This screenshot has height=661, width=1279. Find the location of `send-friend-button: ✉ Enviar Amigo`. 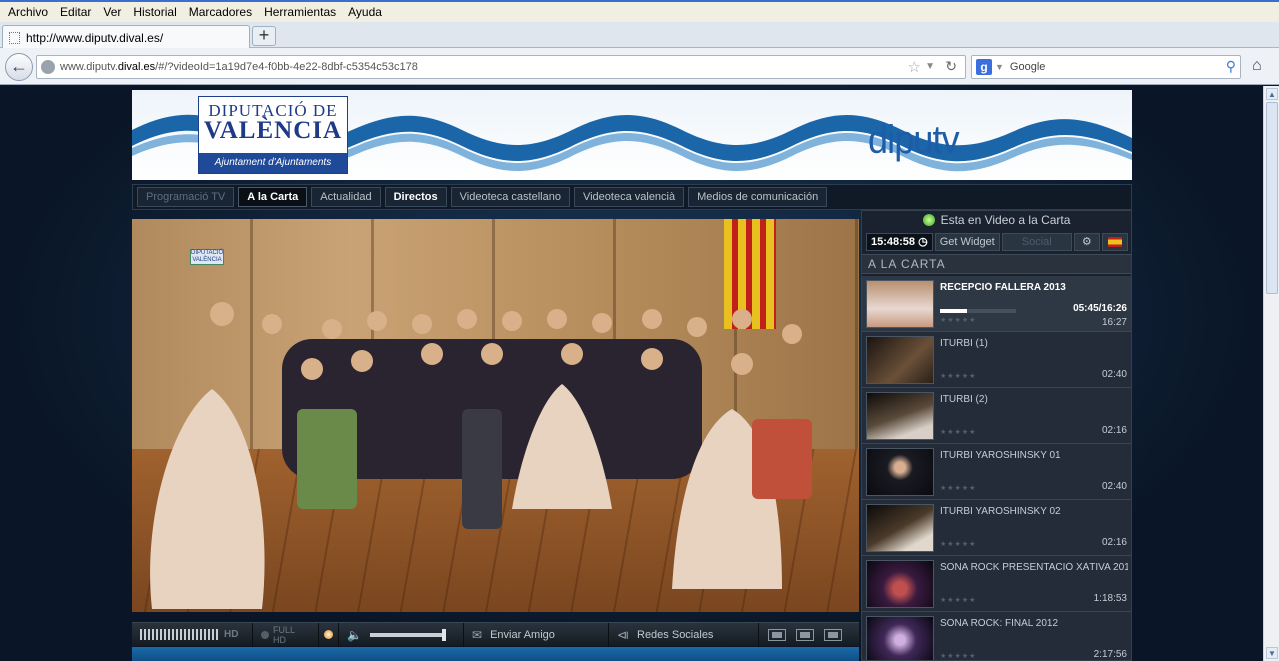

send-friend-button: ✉ Enviar Amigo is located at coordinates (536, 634).